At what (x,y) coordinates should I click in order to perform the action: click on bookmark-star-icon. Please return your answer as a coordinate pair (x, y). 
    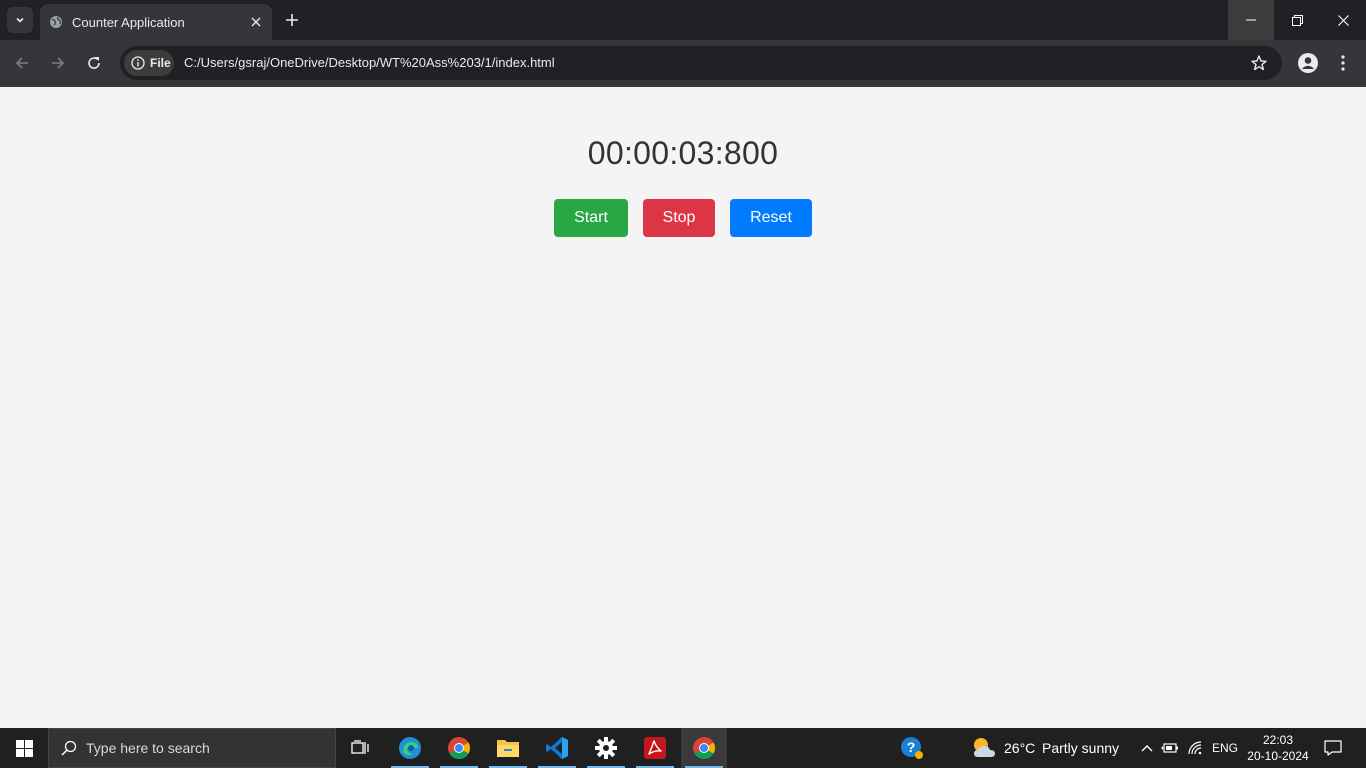
    Looking at the image, I should click on (1259, 63).